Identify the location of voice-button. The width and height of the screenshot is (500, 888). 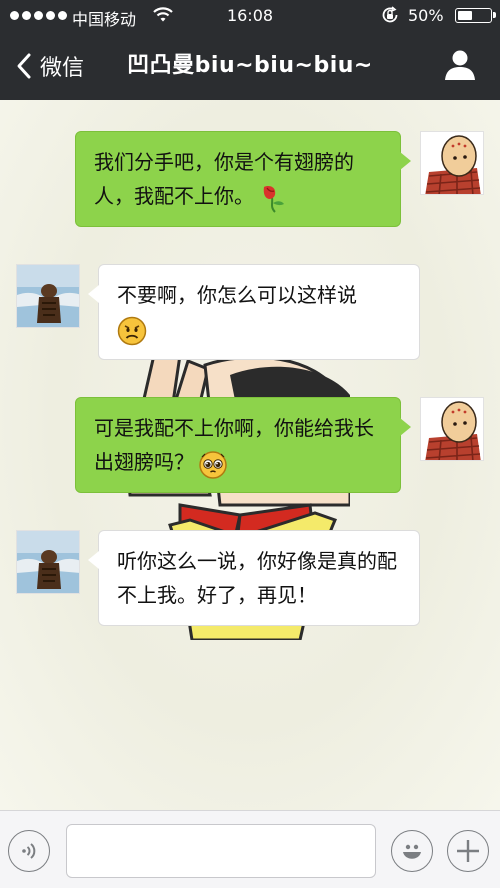
(29, 851).